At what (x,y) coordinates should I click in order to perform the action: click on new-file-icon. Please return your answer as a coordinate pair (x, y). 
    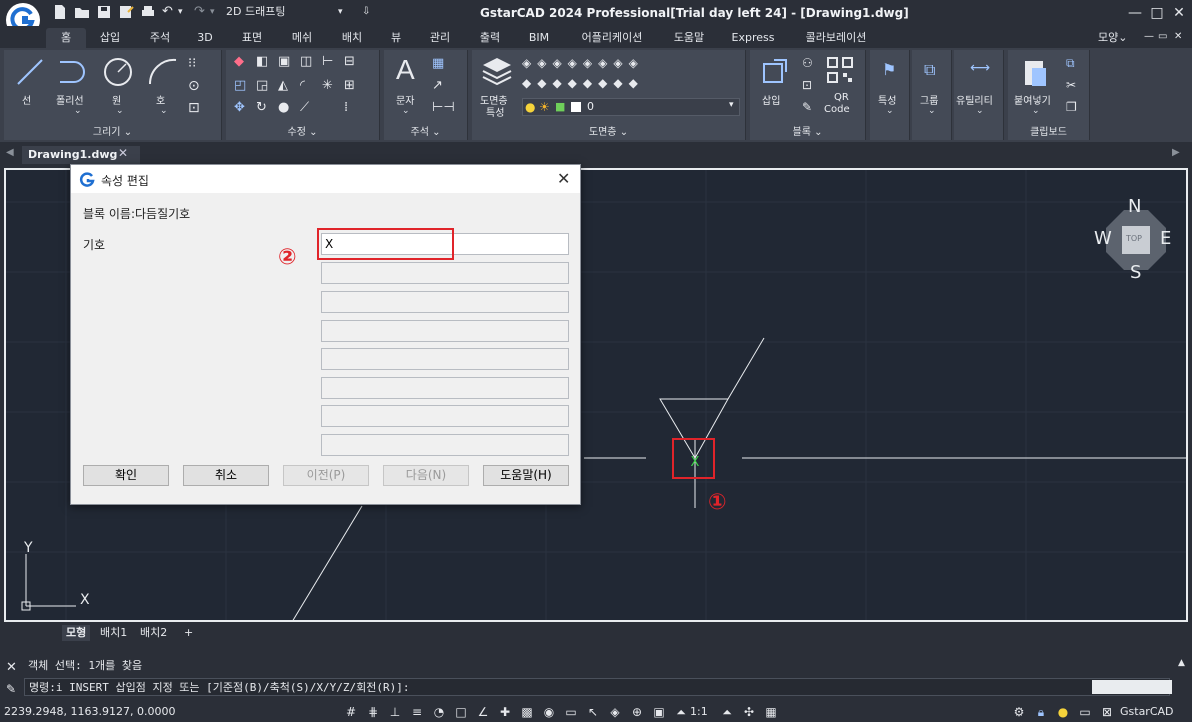
    Looking at the image, I should click on (60, 12).